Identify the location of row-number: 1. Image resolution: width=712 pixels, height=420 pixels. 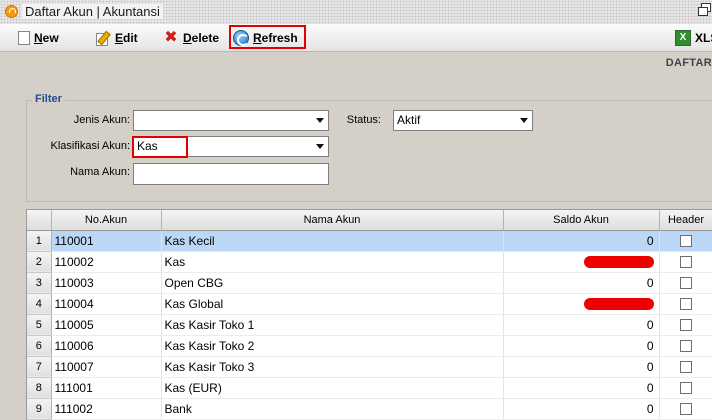
(39, 241).